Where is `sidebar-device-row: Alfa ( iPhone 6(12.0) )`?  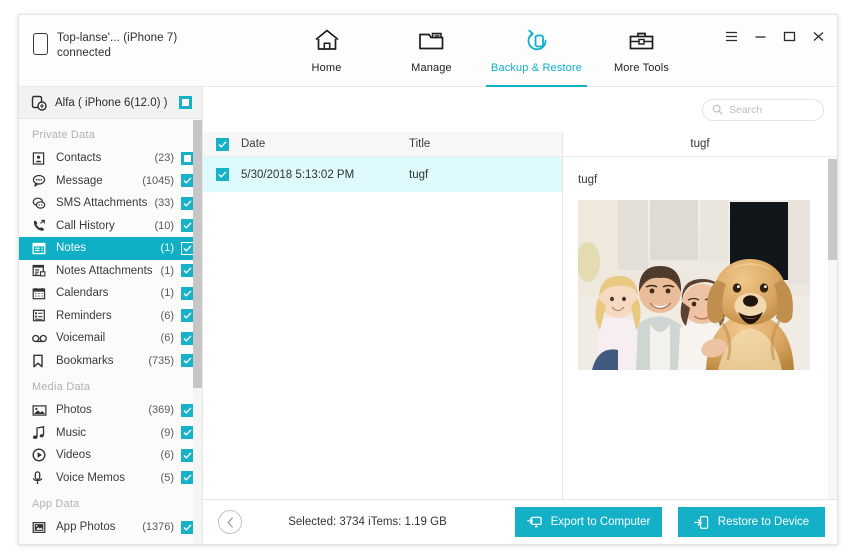 sidebar-device-row: Alfa ( iPhone 6(12.0) ) is located at coordinates (110, 103).